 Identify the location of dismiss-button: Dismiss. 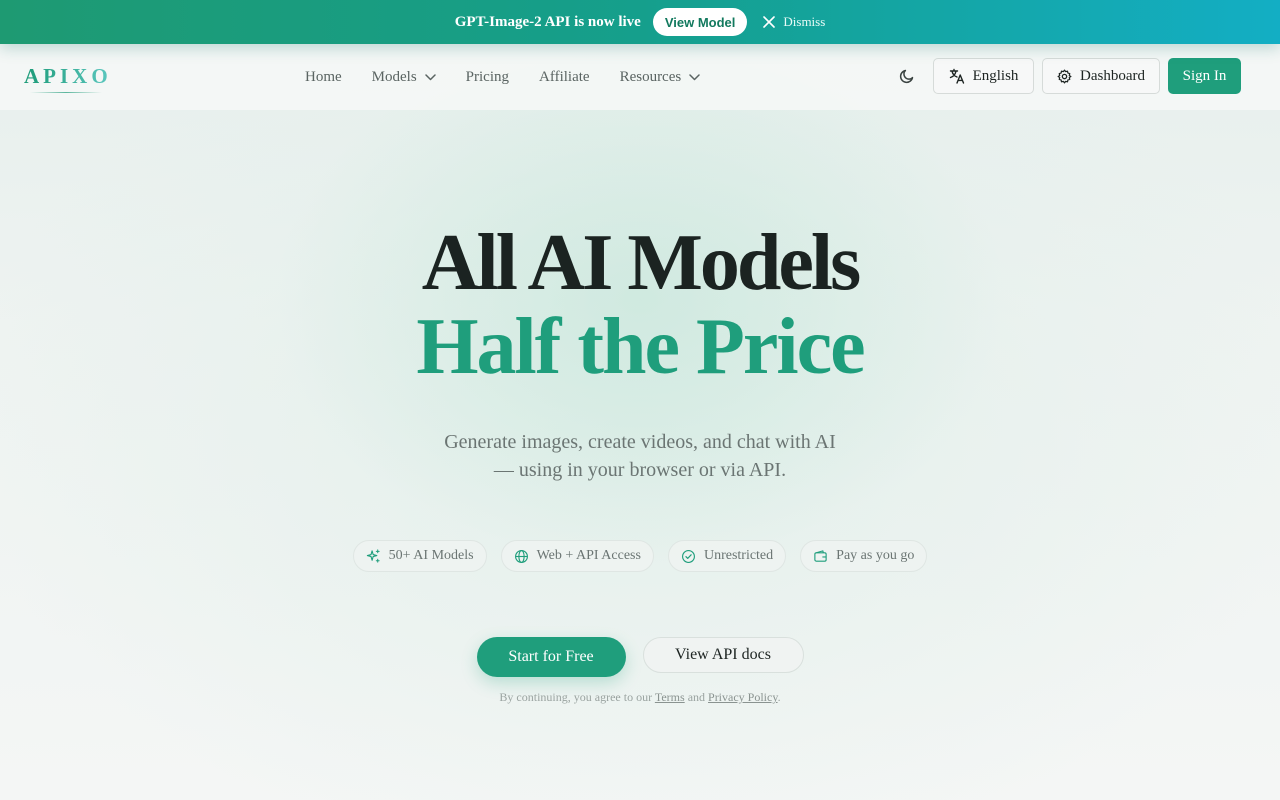
(794, 22).